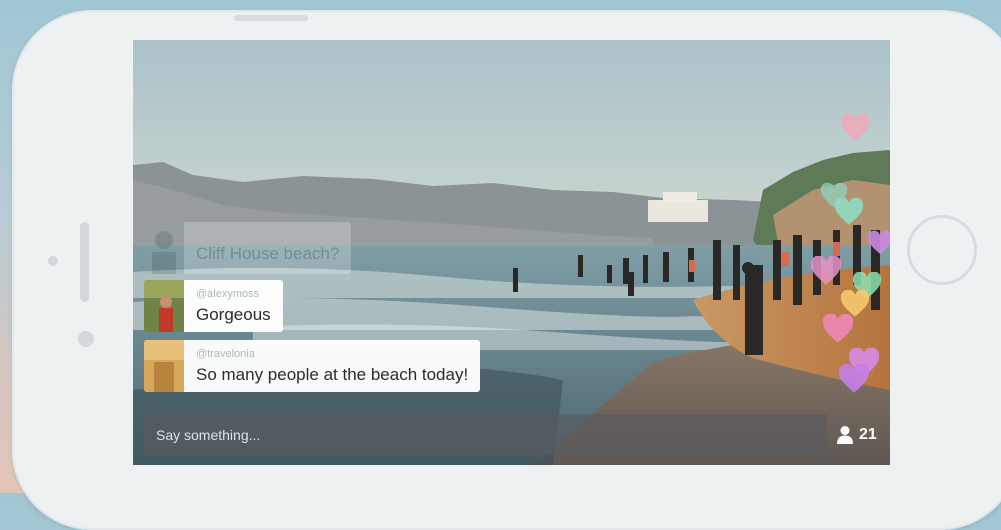 This screenshot has width=1001, height=530. Describe the element at coordinates (53, 261) in the screenshot. I see `proximity-sensor` at that location.